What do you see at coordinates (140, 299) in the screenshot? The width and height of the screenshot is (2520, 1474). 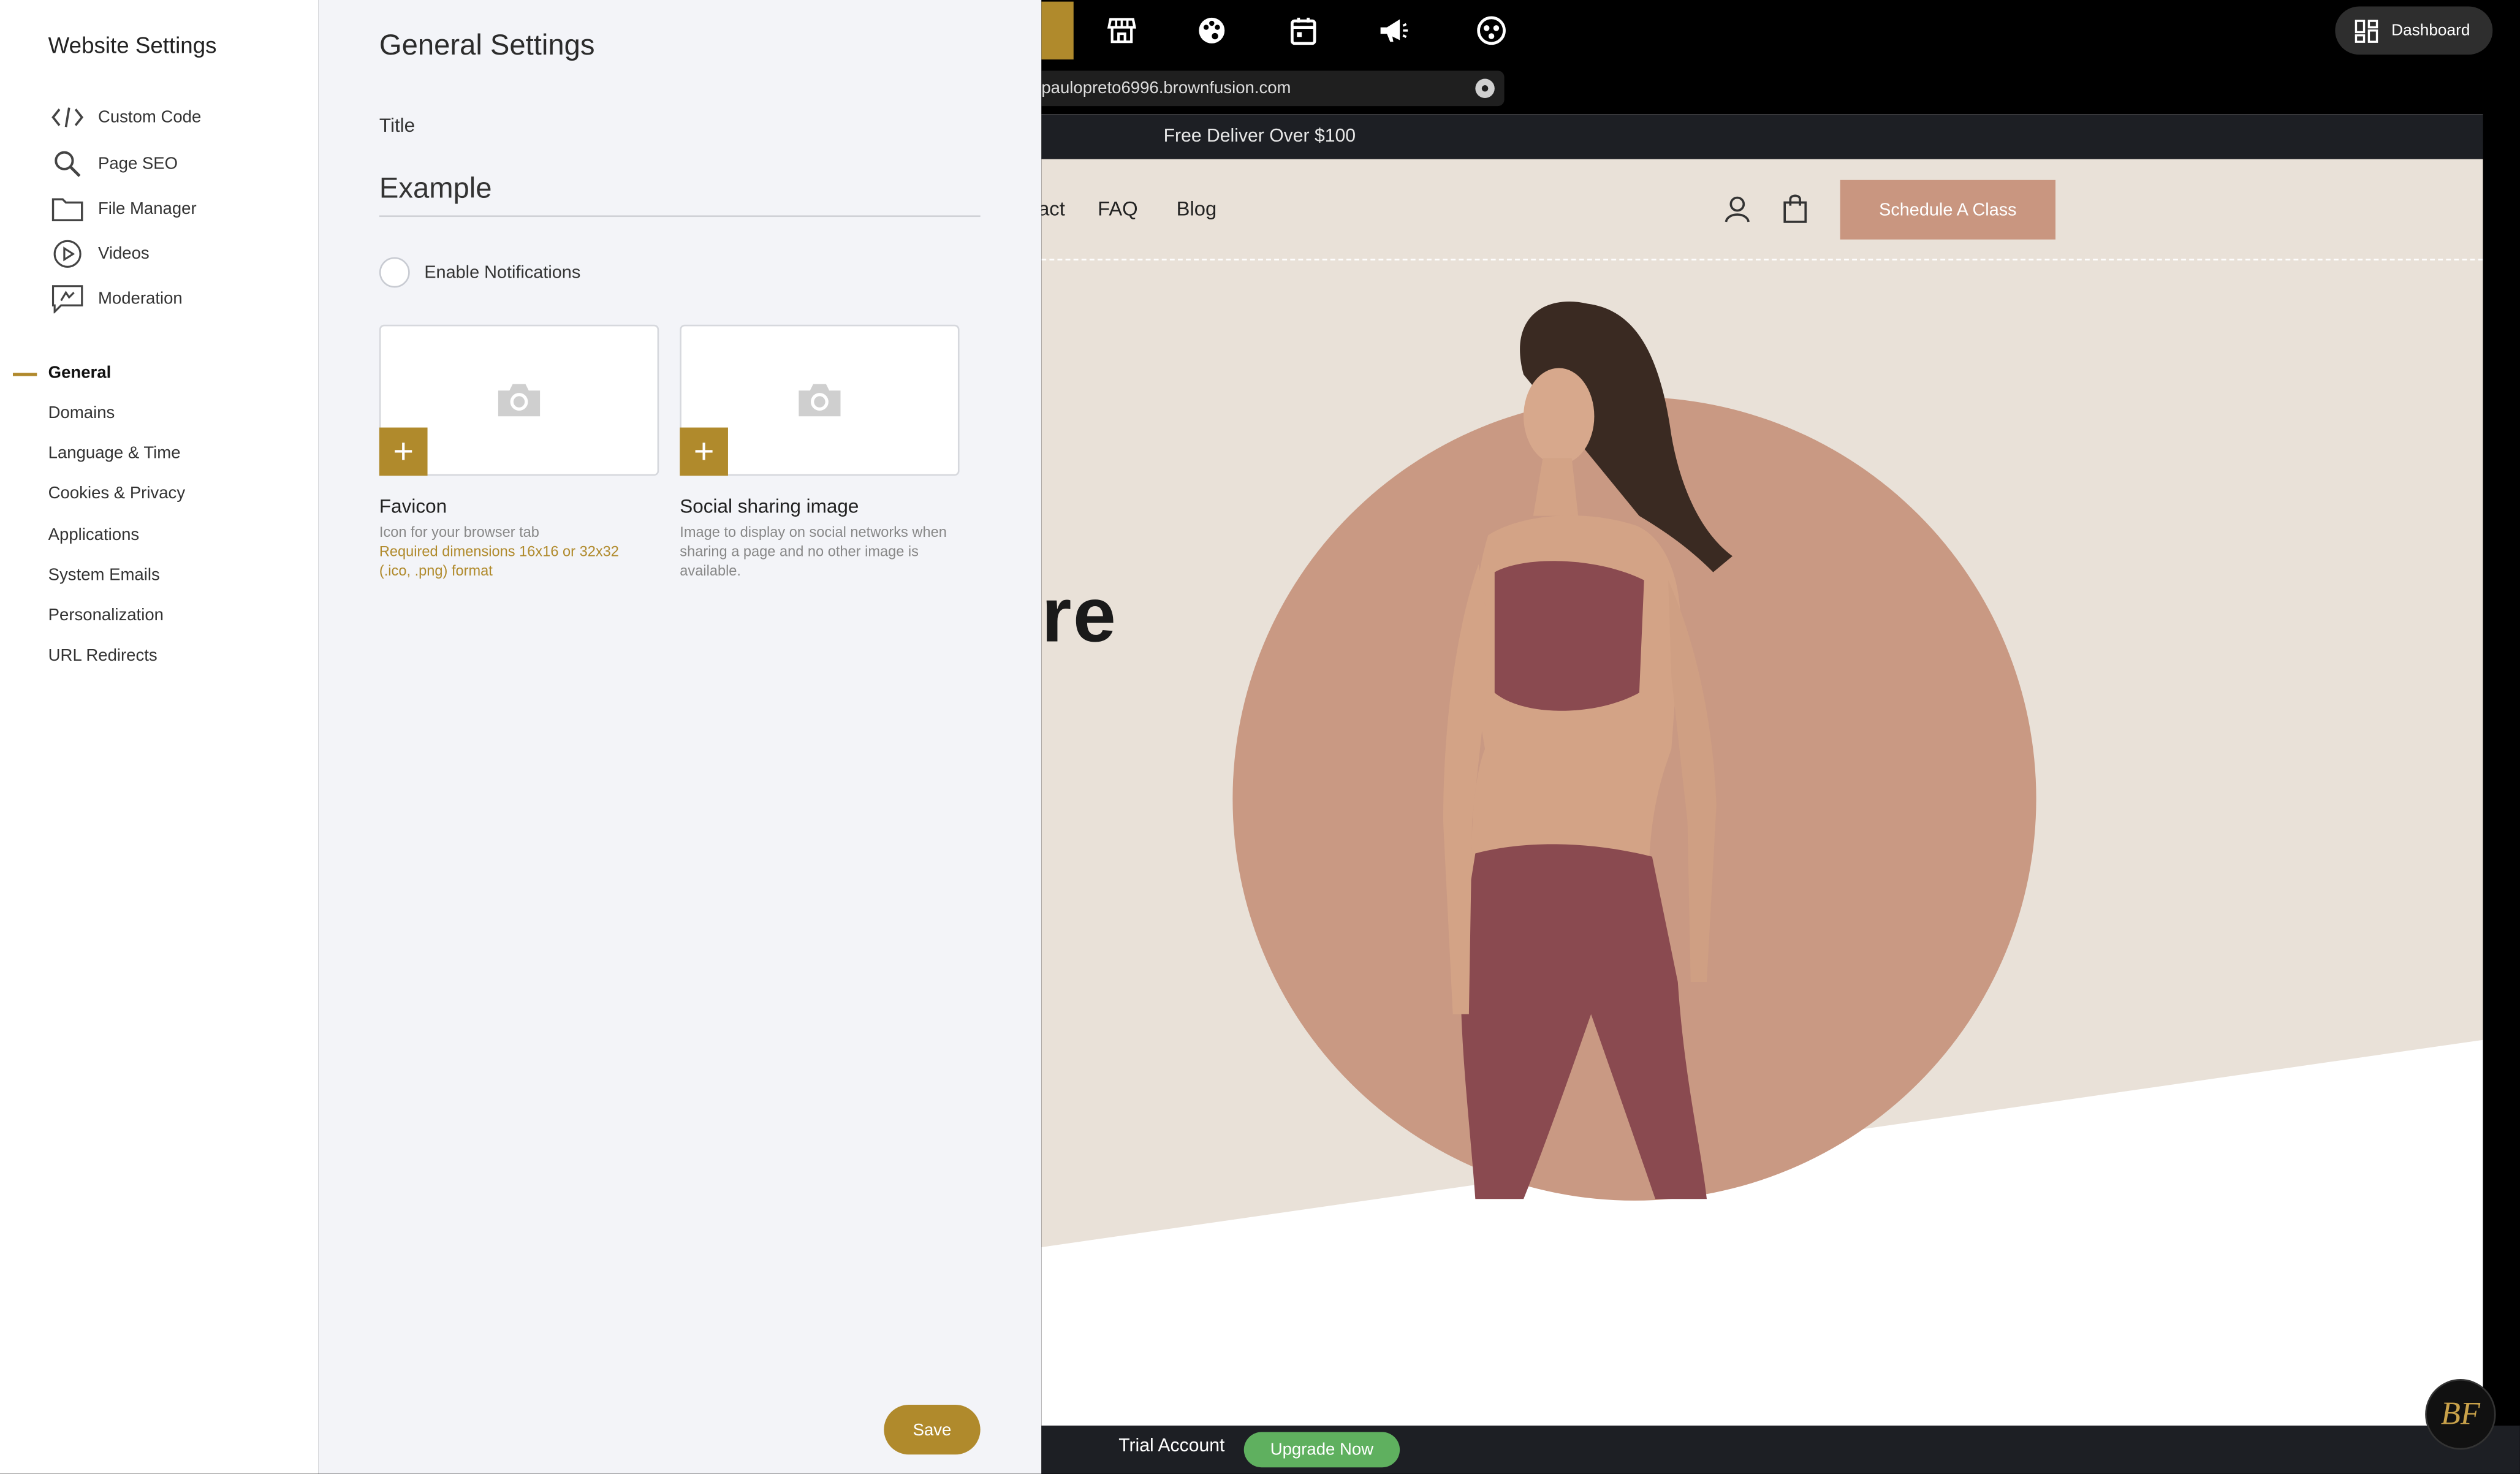 I see `sidebar-item-label: Moderation` at bounding box center [140, 299].